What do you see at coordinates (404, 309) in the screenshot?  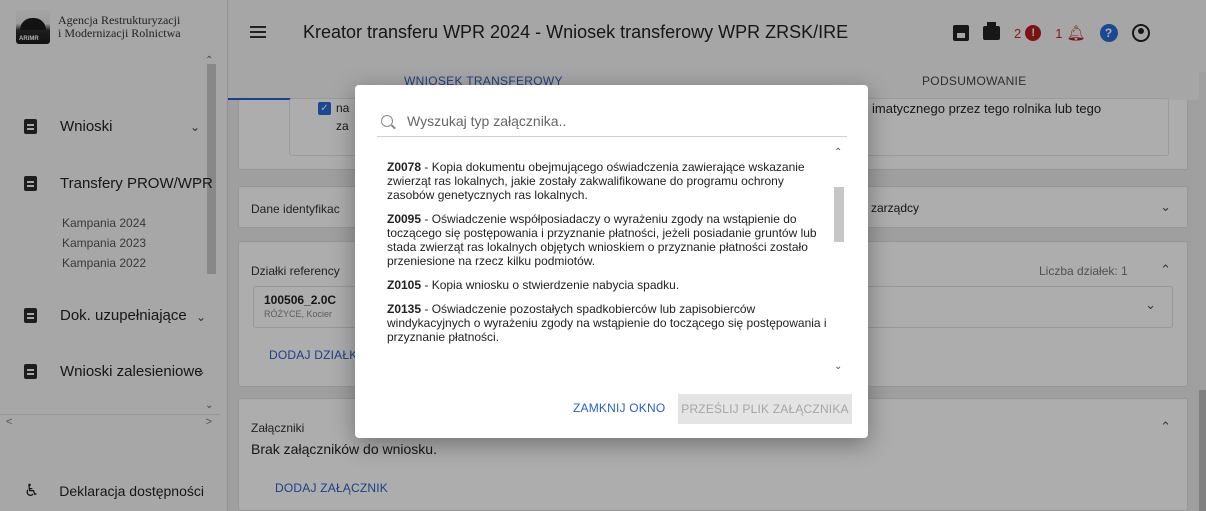 I see `attachment-code: Z0135` at bounding box center [404, 309].